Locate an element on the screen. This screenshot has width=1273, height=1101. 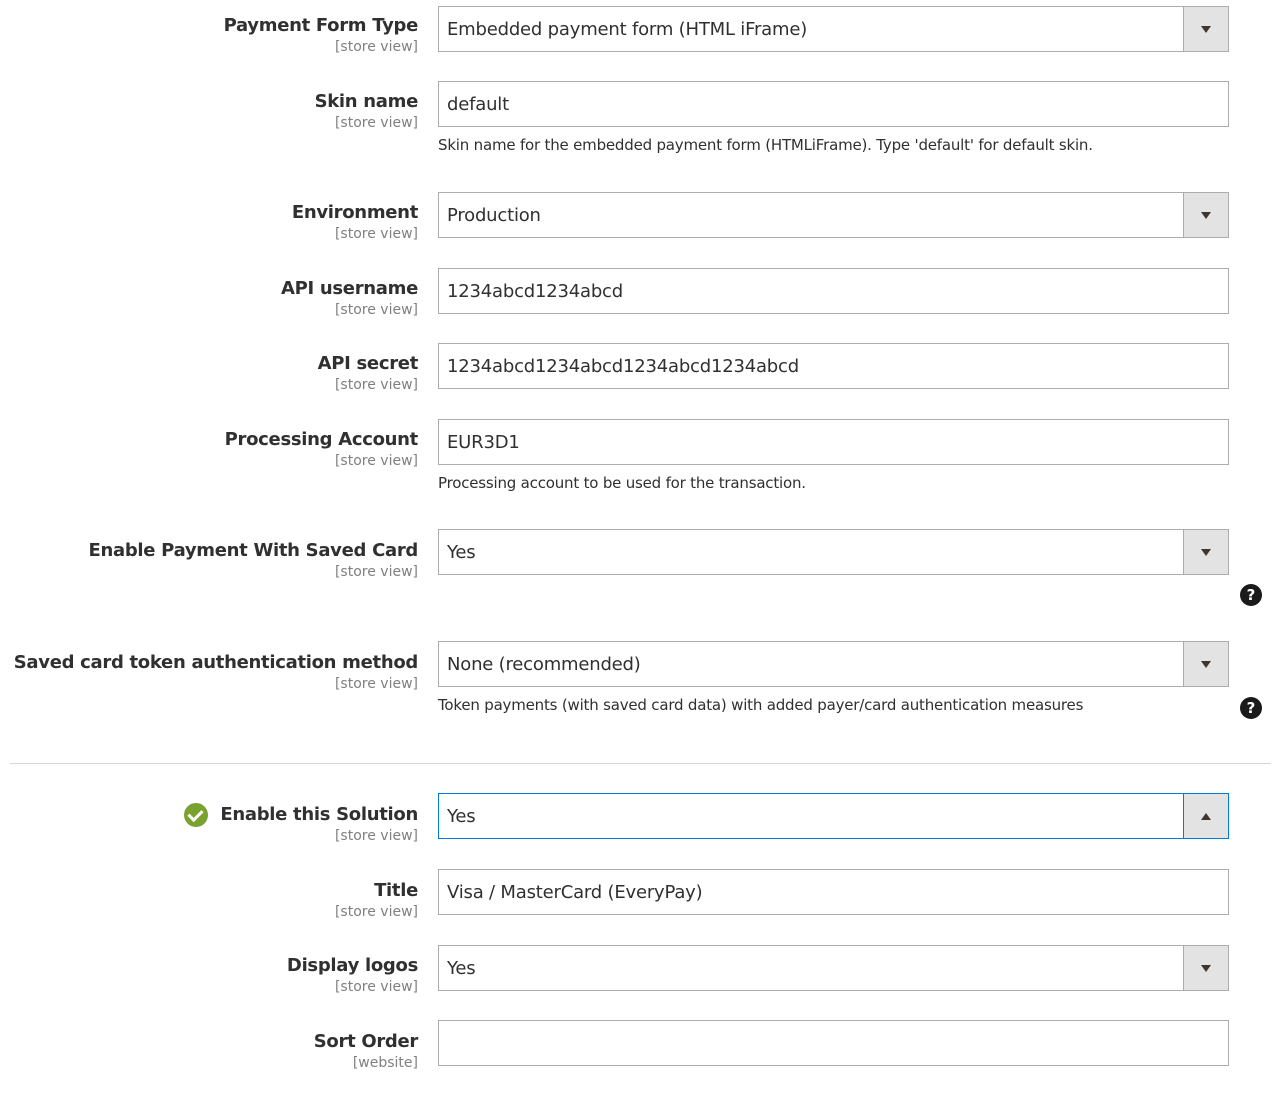
api-secret-label: API secret is located at coordinates (368, 363).